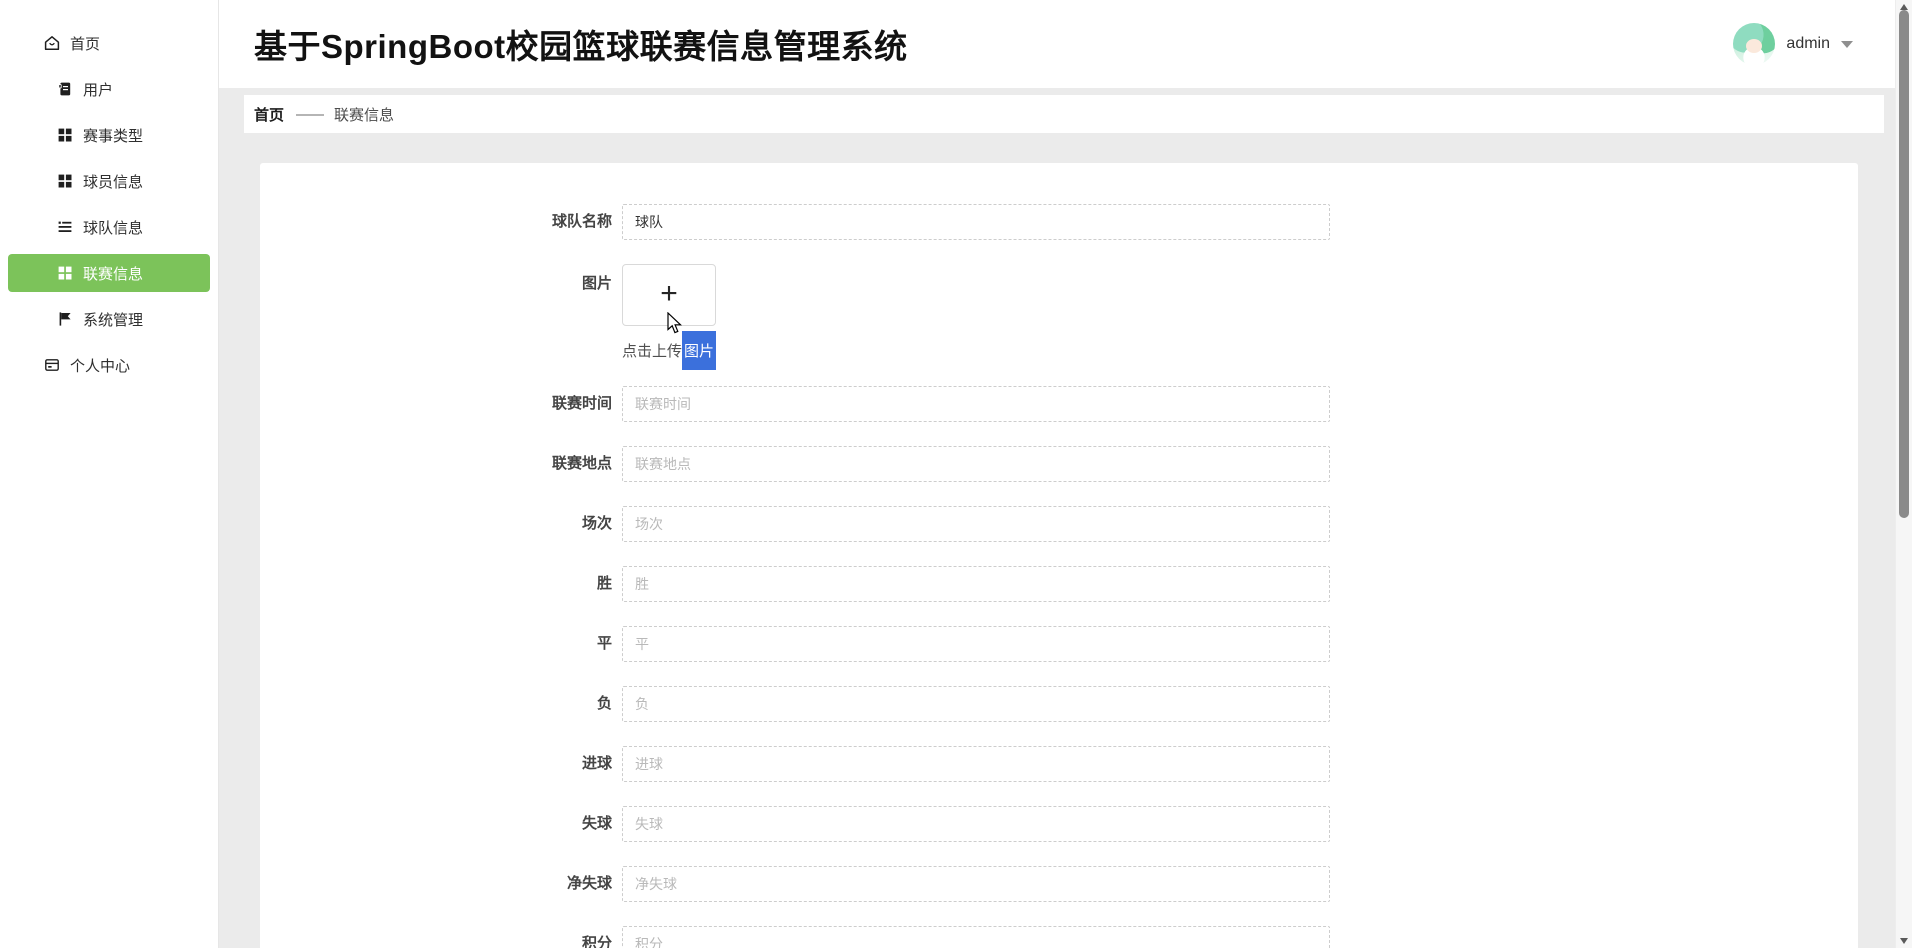  Describe the element at coordinates (98, 90) in the screenshot. I see `sidebar-item-label: 用户` at that location.